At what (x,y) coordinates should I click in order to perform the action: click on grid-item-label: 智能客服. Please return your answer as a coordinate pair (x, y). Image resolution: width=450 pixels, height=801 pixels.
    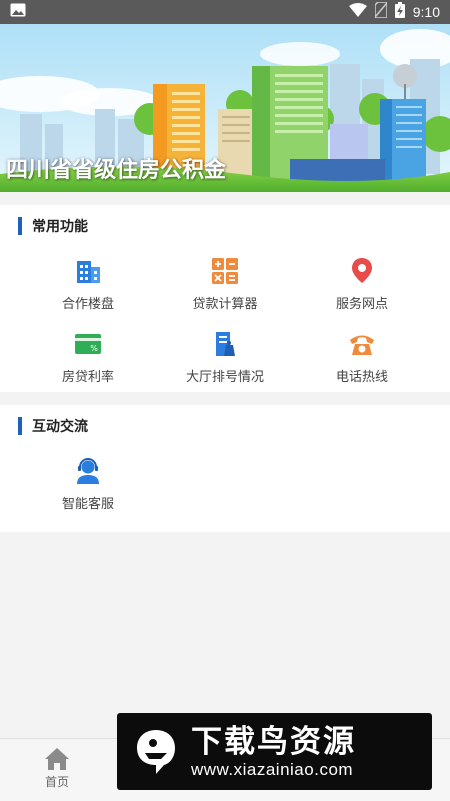
    Looking at the image, I should click on (87, 504).